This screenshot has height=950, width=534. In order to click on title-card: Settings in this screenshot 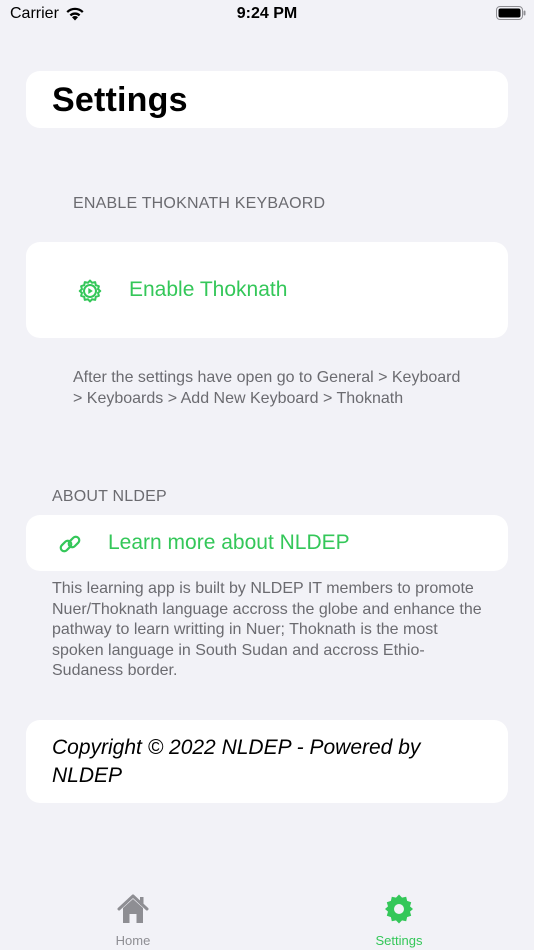, I will do `click(267, 99)`.